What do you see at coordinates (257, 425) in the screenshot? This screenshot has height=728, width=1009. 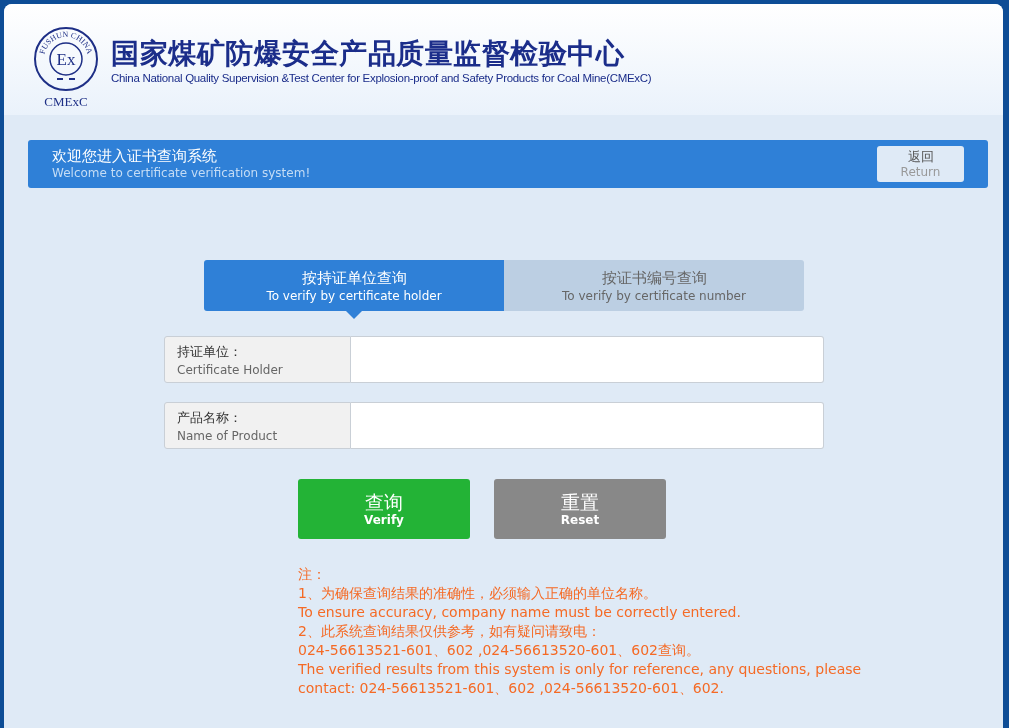 I see `field-label: 产品名称： Name of Product` at bounding box center [257, 425].